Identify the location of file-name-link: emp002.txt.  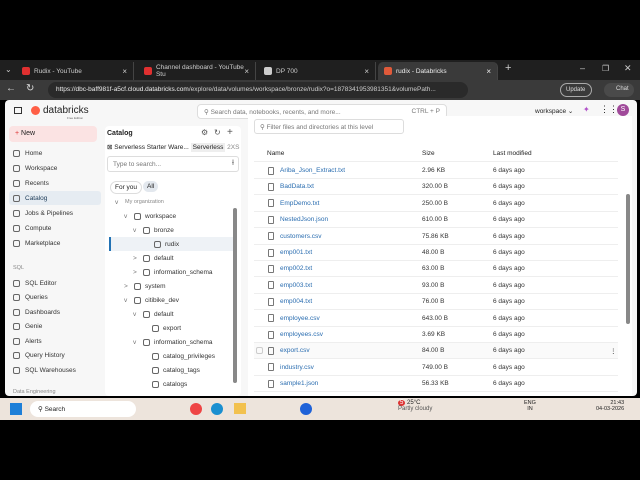
(296, 268).